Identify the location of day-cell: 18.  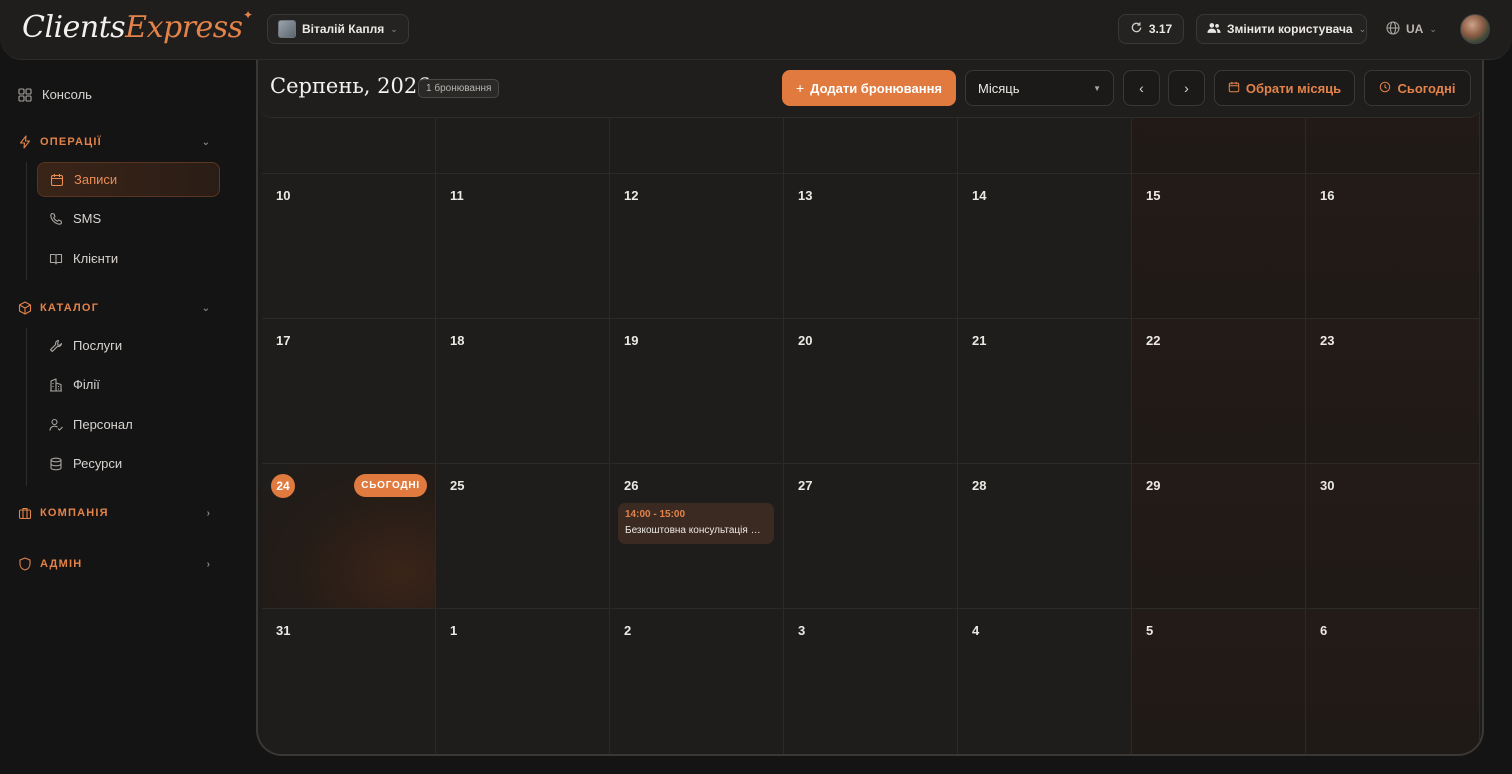
(523, 391).